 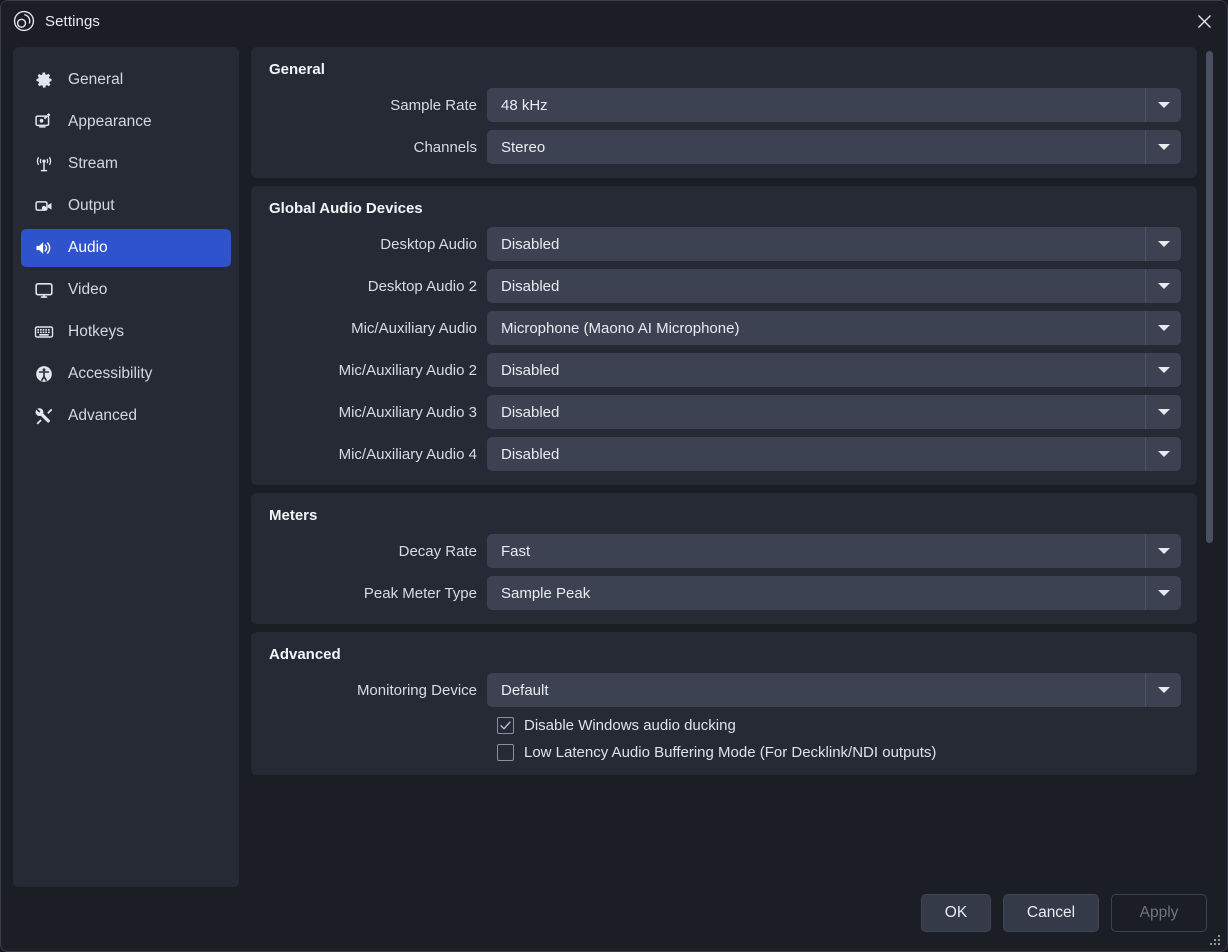 I want to click on setting-row: Mic/Auxiliary Audio 2 Disabled, so click(x=721, y=370).